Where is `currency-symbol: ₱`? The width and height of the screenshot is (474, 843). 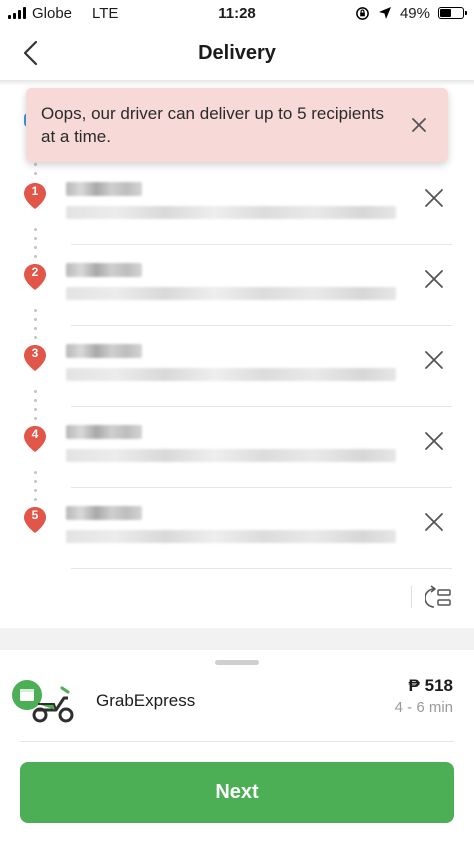
currency-symbol: ₱ is located at coordinates (414, 685).